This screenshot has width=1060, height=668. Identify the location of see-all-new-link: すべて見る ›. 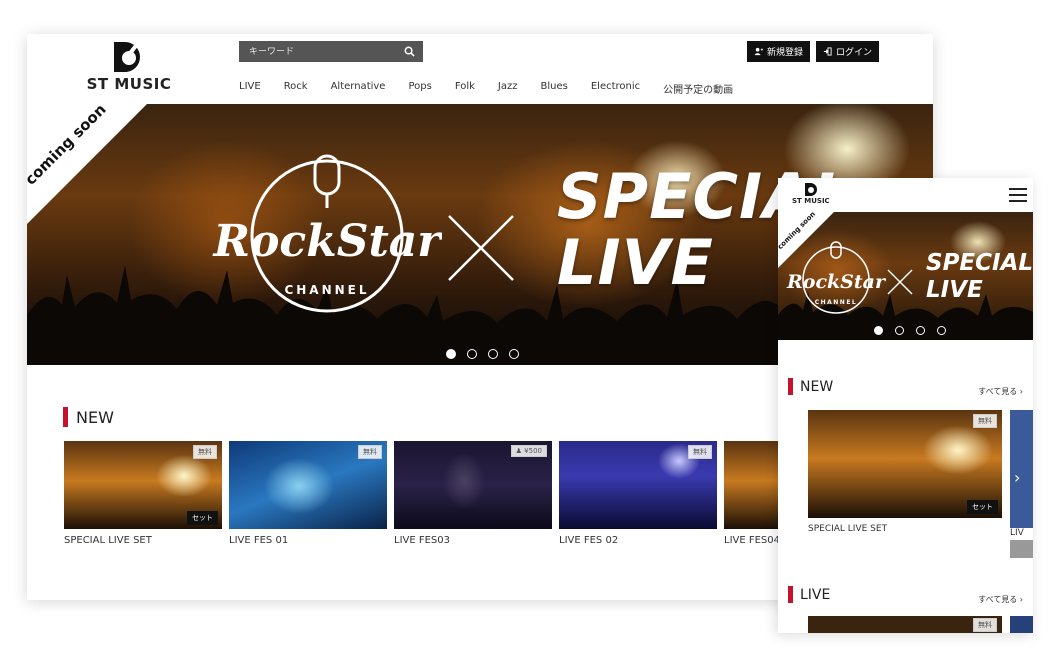
(1000, 391).